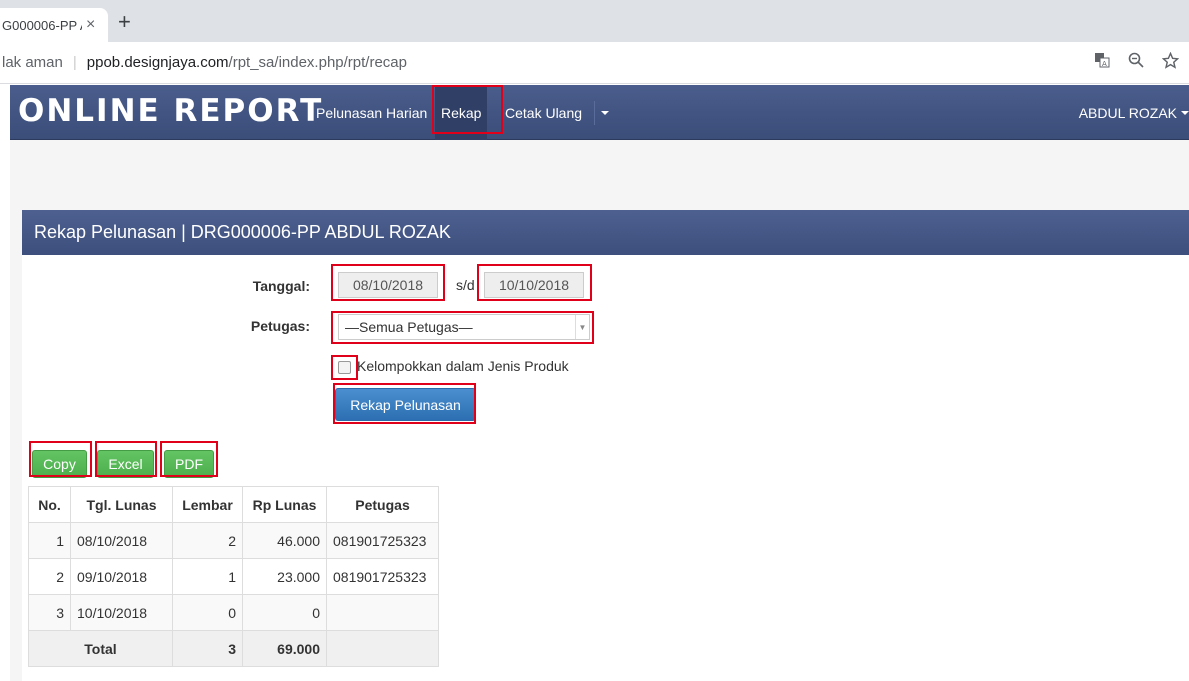 Image resolution: width=1189 pixels, height=681 pixels. I want to click on close-icon: ×, so click(90, 25).